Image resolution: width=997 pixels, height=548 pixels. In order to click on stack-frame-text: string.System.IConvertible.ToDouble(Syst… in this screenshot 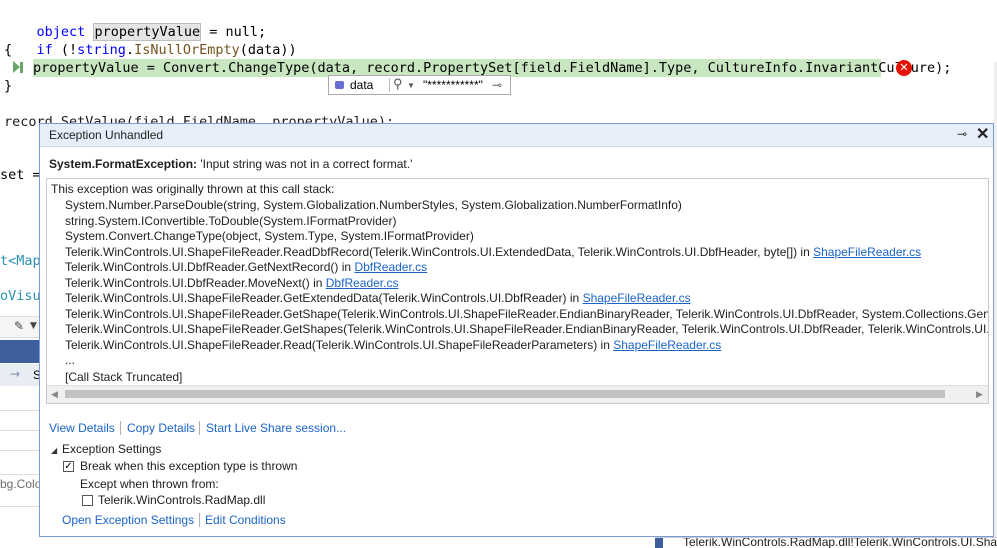, I will do `click(231, 220)`.